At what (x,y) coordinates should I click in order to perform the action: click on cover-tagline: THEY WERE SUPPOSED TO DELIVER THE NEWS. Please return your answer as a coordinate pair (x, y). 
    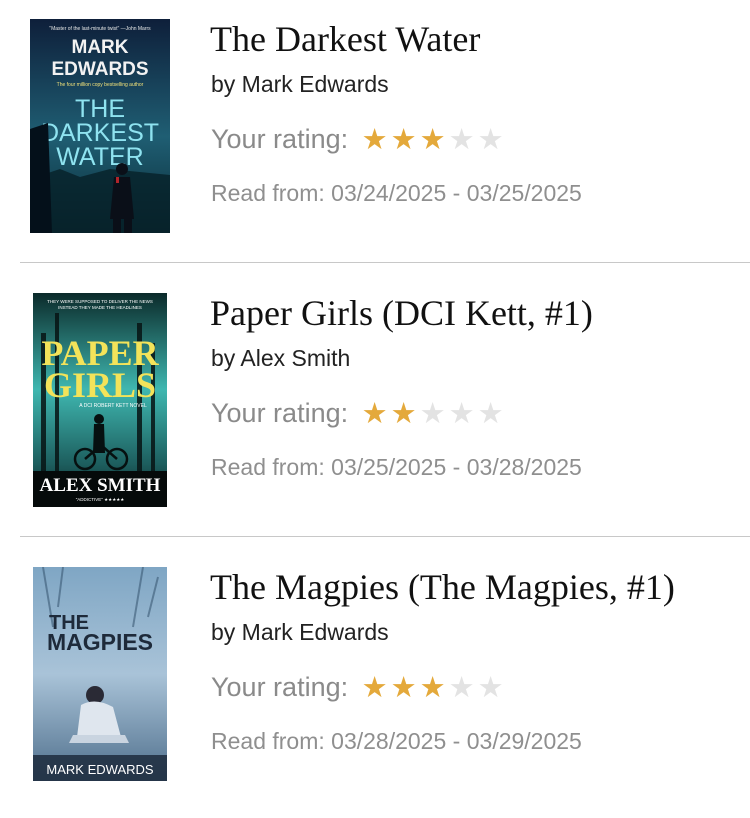
    Looking at the image, I should click on (100, 301).